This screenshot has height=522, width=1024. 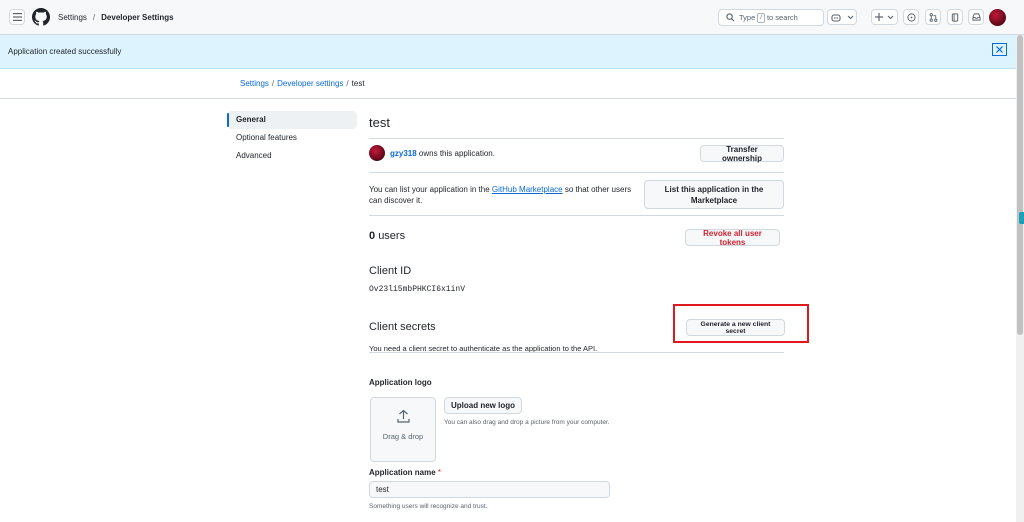 I want to click on breadcrumb-developer-settings-link: Developer settings, so click(x=310, y=83).